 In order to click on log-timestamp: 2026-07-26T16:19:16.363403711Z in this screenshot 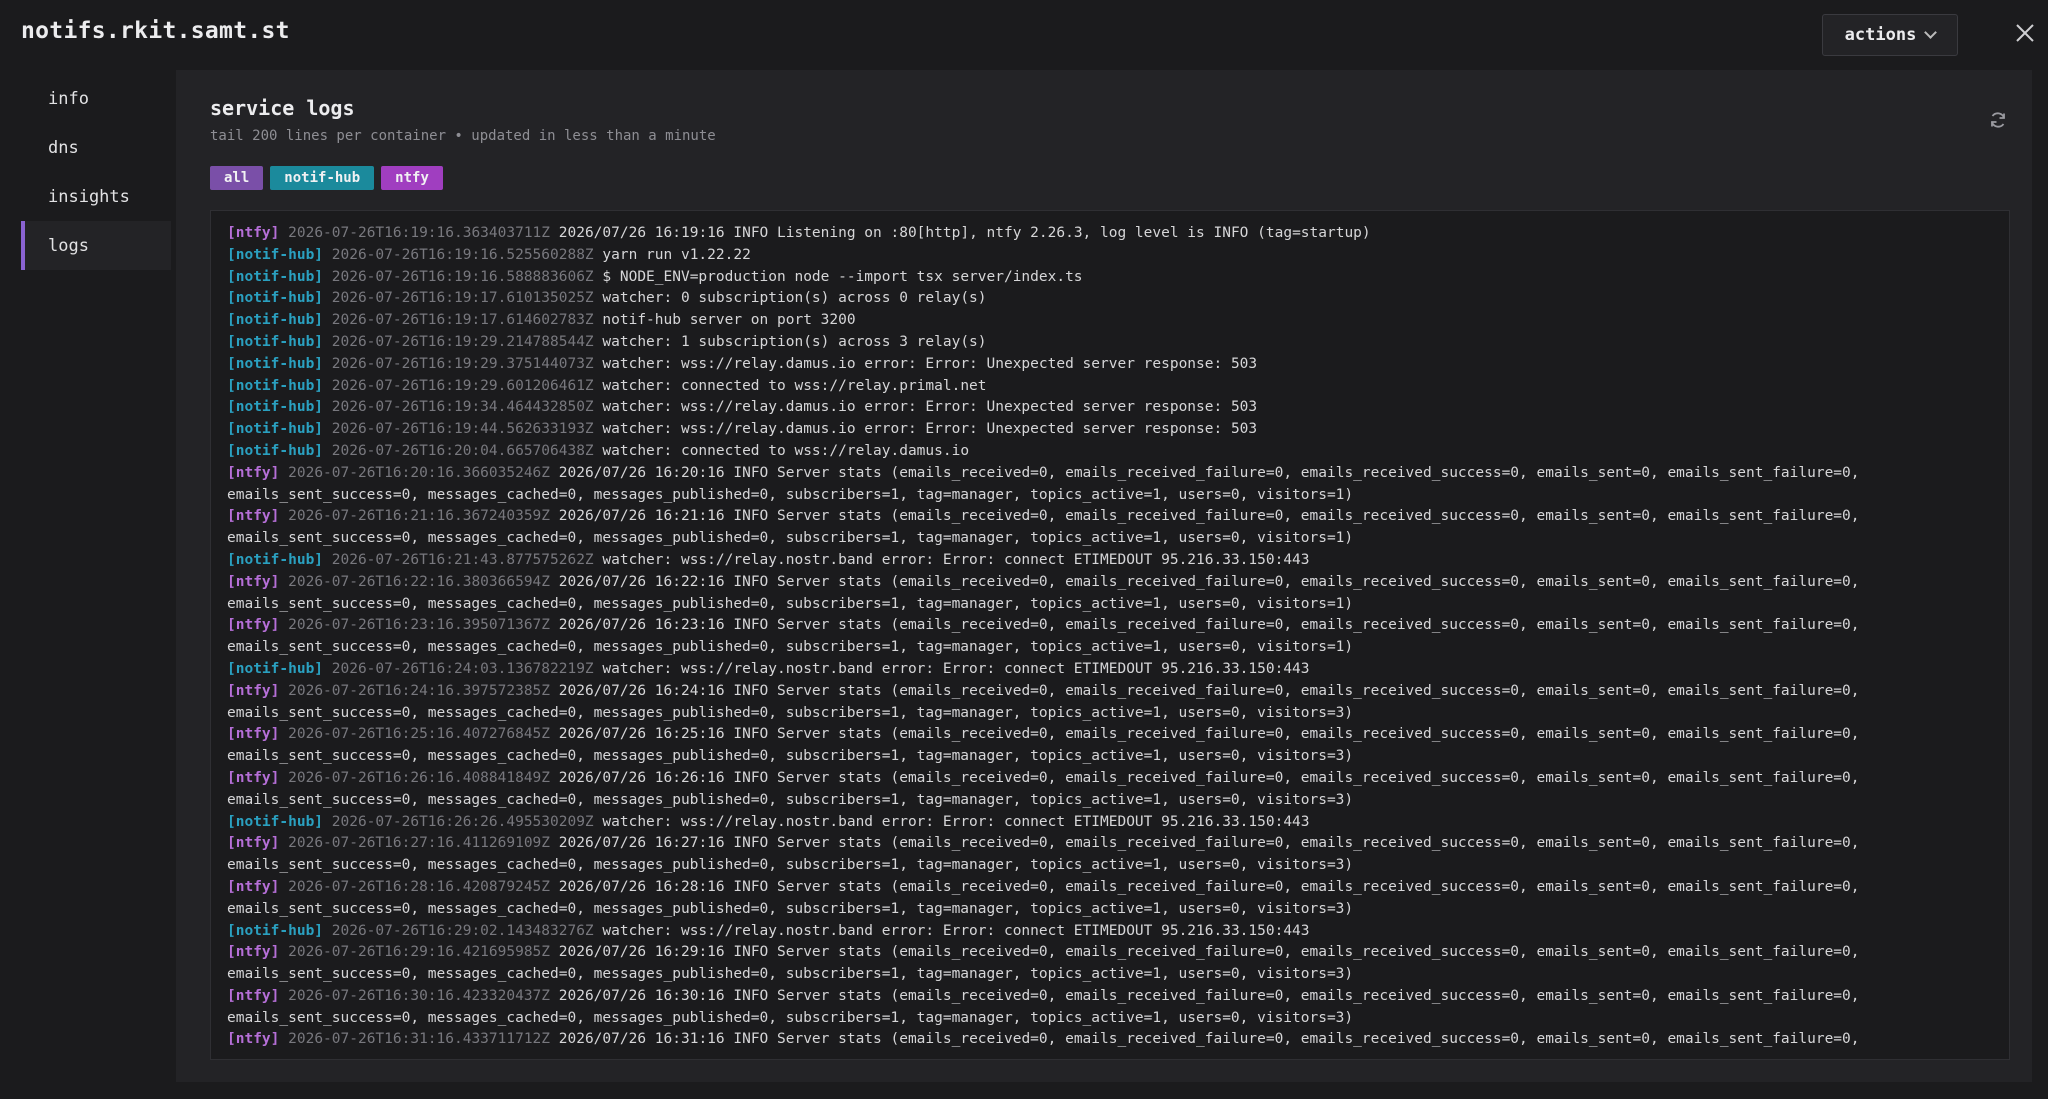, I will do `click(419, 233)`.